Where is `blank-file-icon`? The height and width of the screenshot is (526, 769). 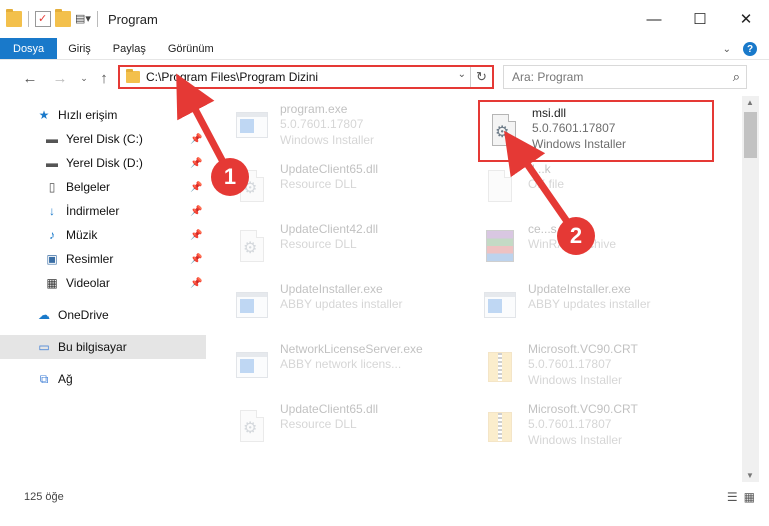
blank-file-icon is located at coordinates (500, 188).